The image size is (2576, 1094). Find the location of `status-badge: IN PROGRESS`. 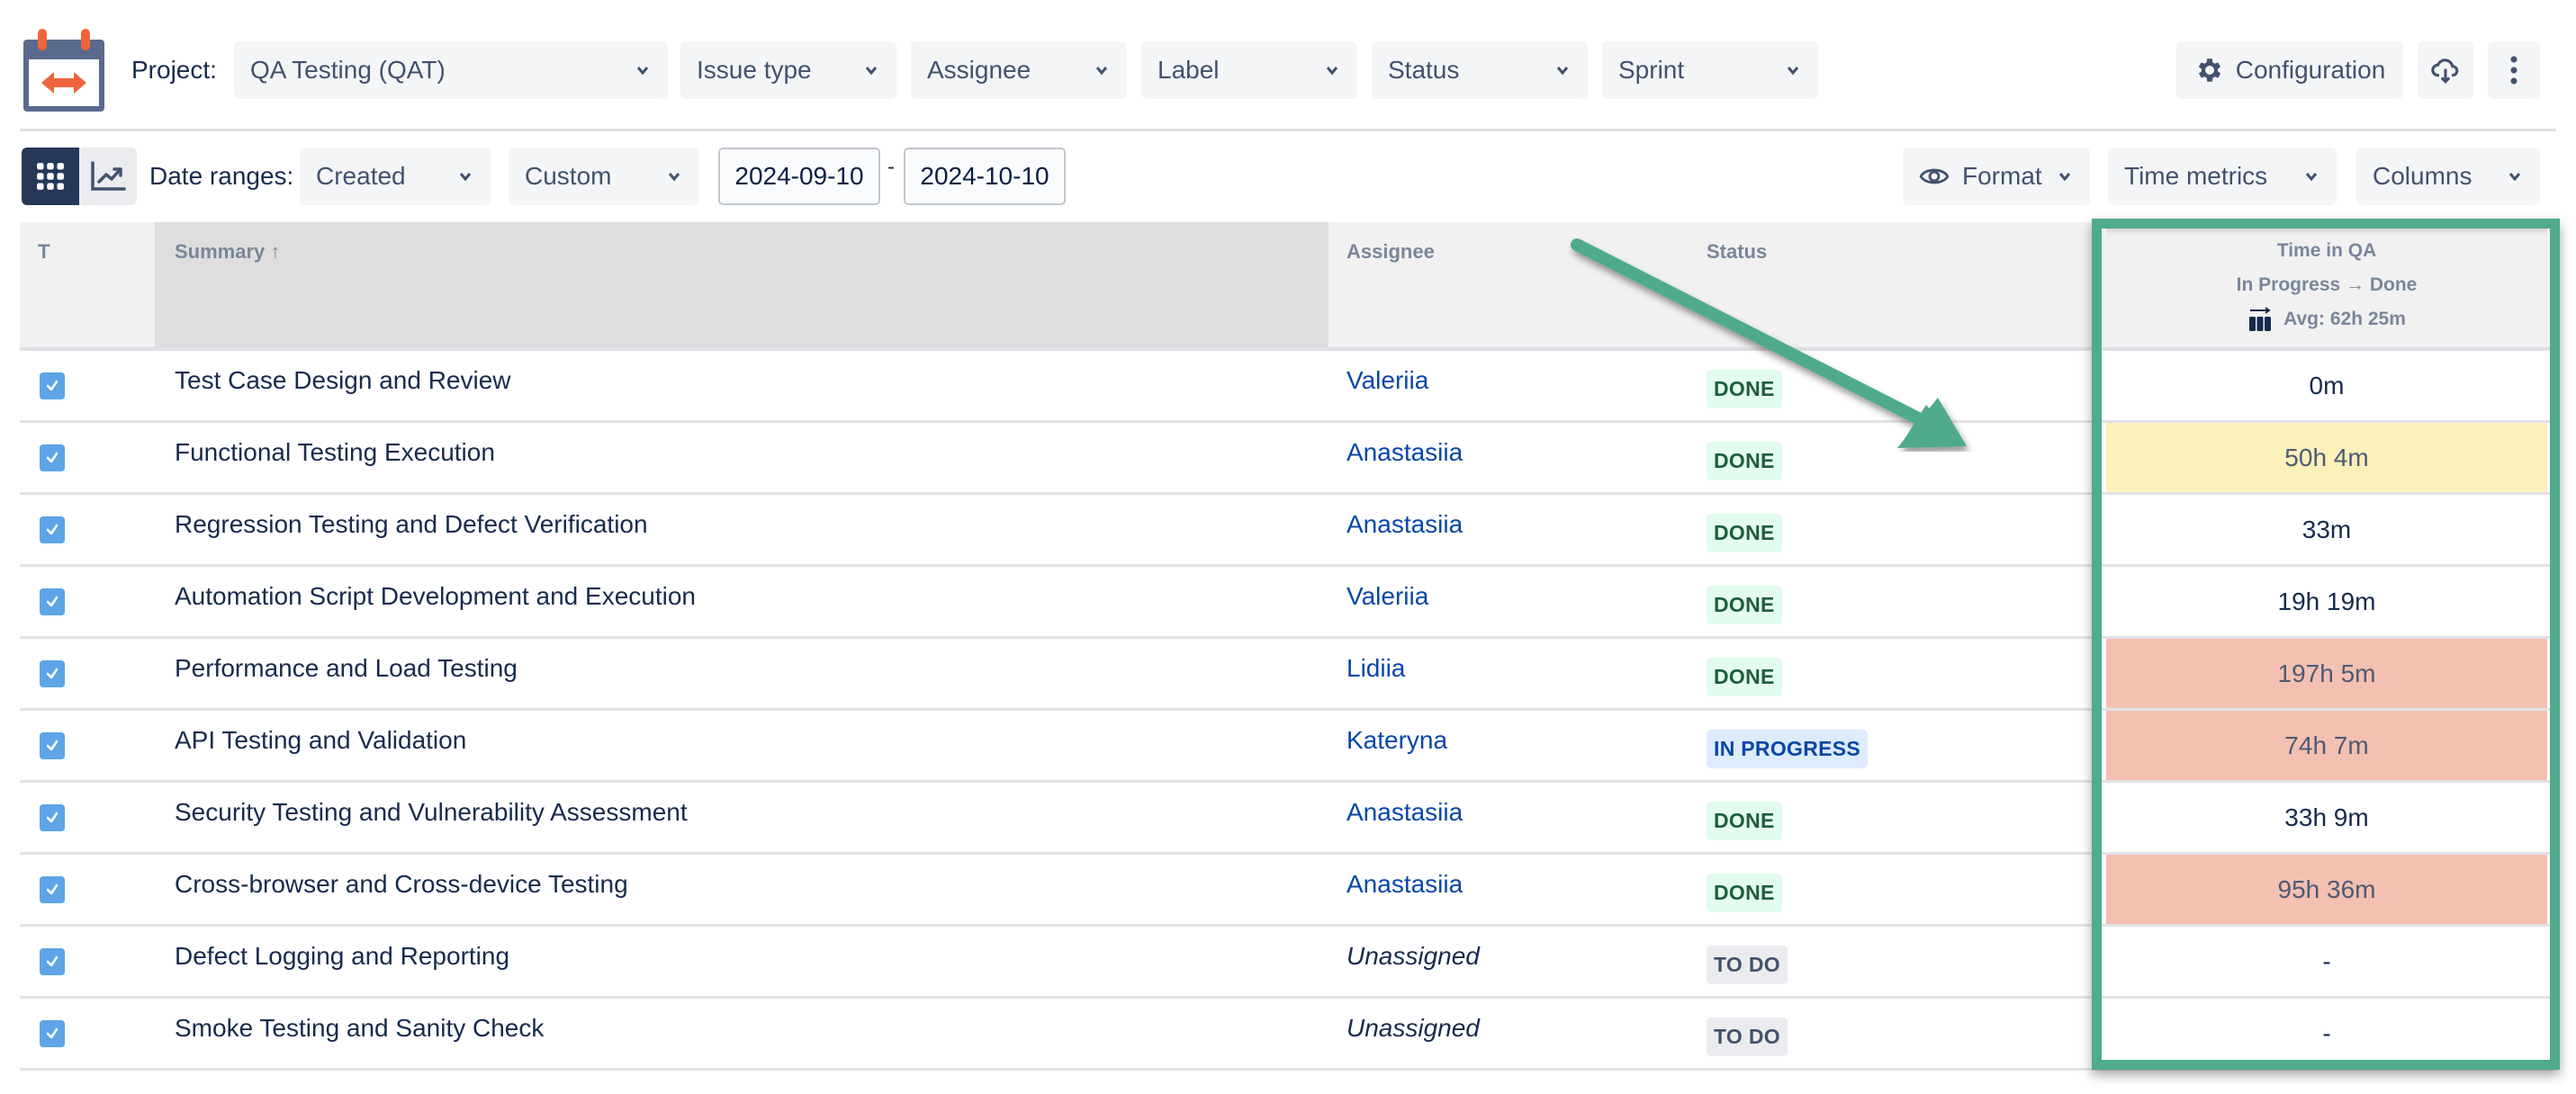

status-badge: IN PROGRESS is located at coordinates (1788, 749).